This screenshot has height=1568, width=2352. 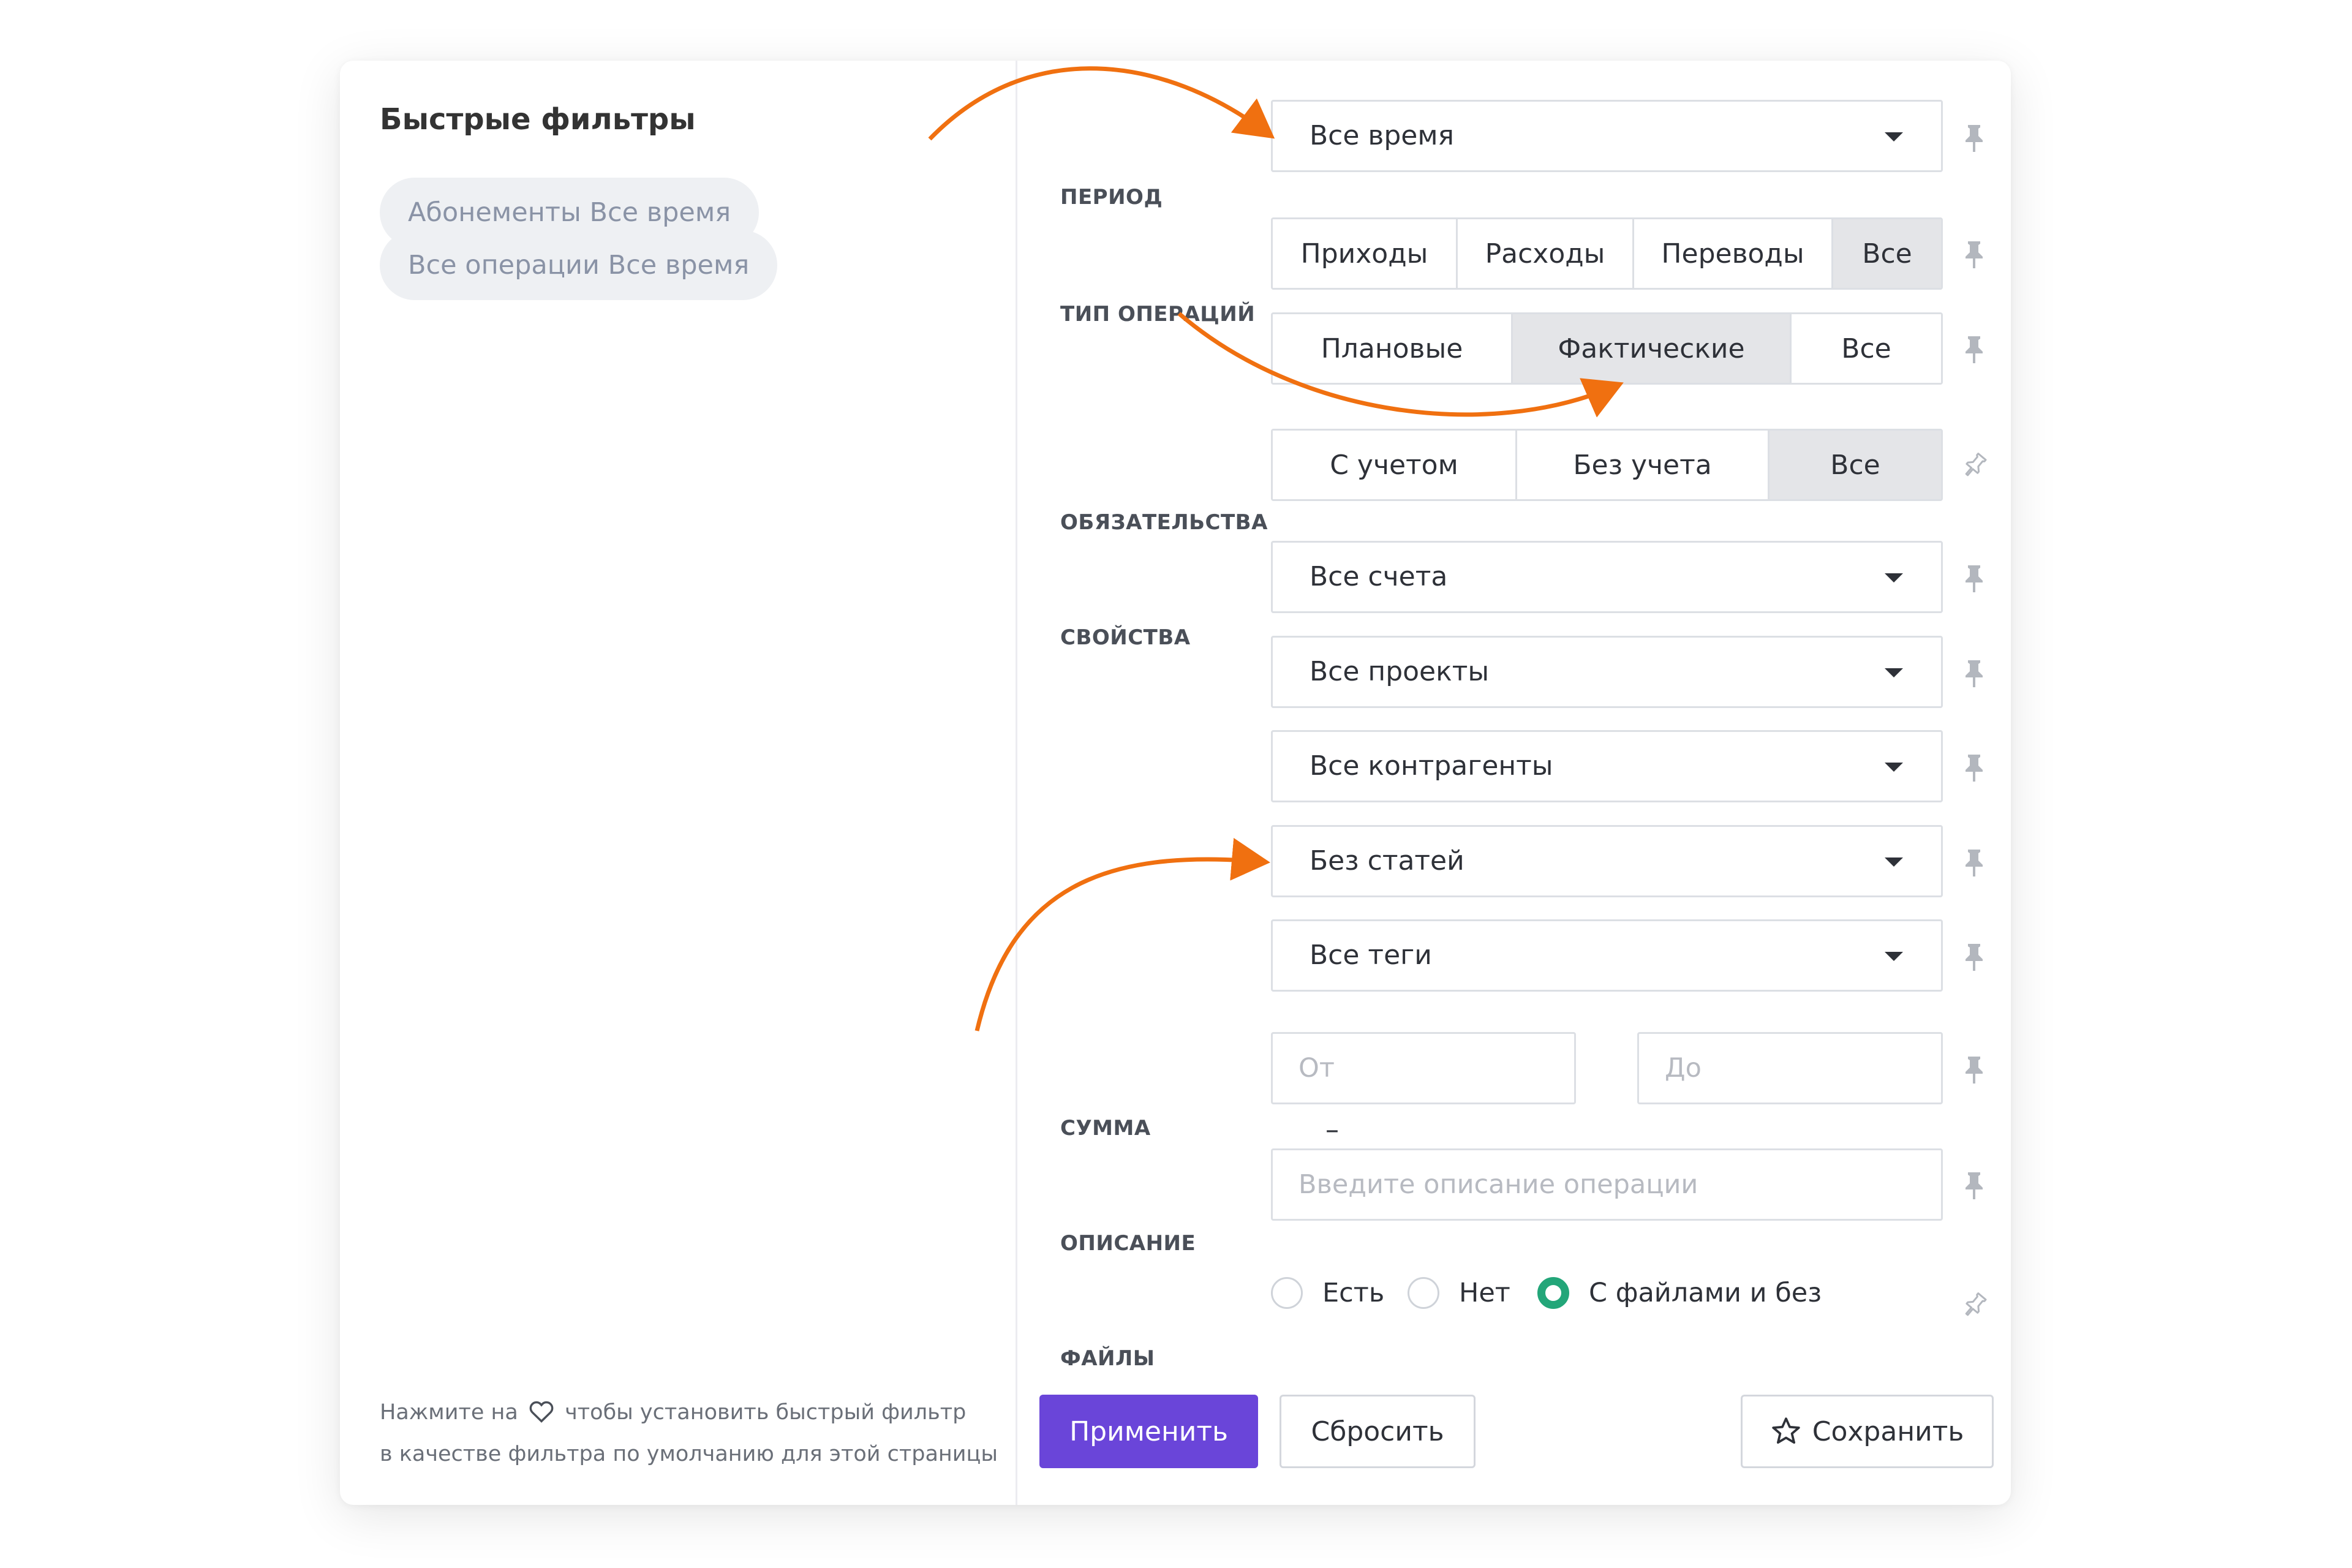 I want to click on quick-filter-chip: Все операции Все время, so click(x=579, y=265).